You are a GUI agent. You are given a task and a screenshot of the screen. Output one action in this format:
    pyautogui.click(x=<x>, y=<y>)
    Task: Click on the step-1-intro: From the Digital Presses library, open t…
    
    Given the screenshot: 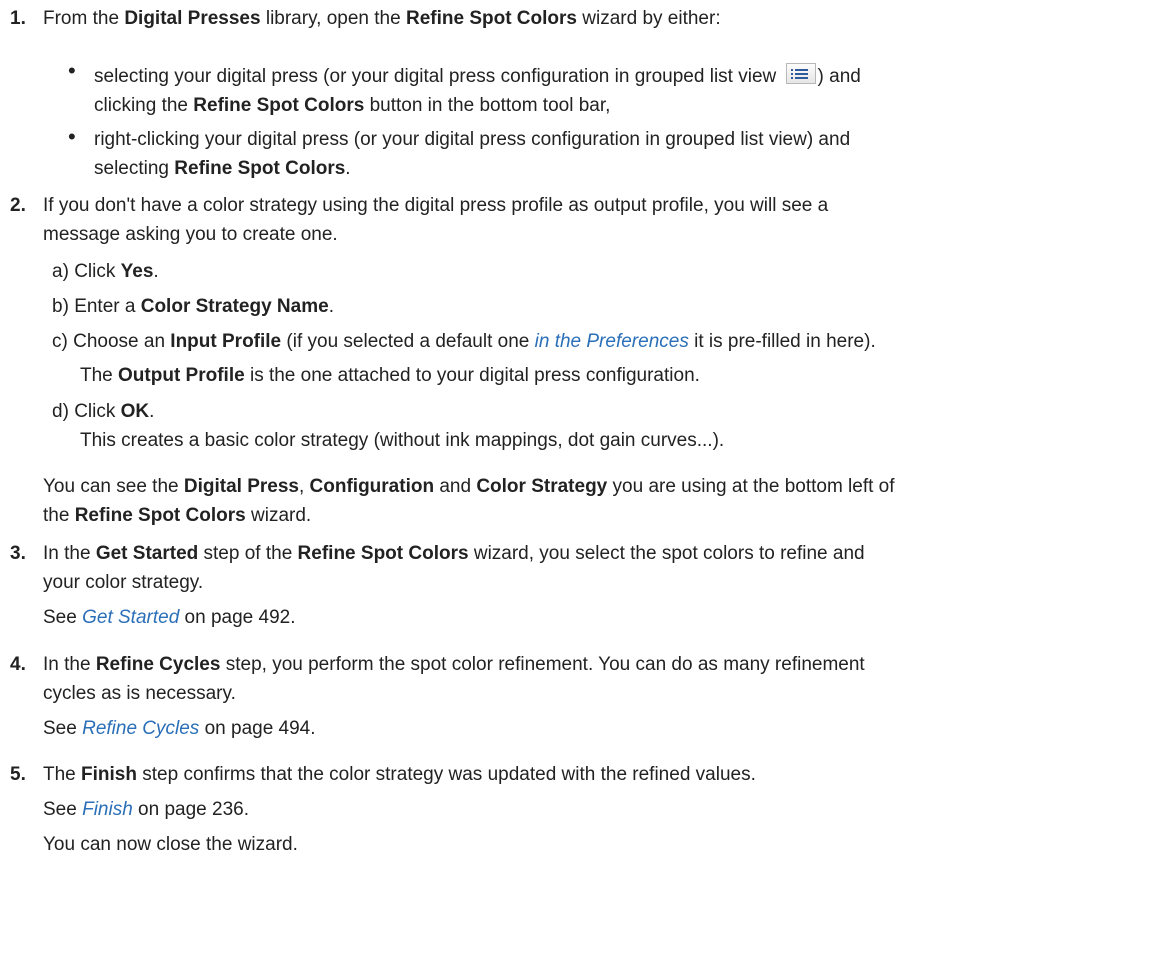 What is the action you would take?
    pyautogui.click(x=382, y=18)
    